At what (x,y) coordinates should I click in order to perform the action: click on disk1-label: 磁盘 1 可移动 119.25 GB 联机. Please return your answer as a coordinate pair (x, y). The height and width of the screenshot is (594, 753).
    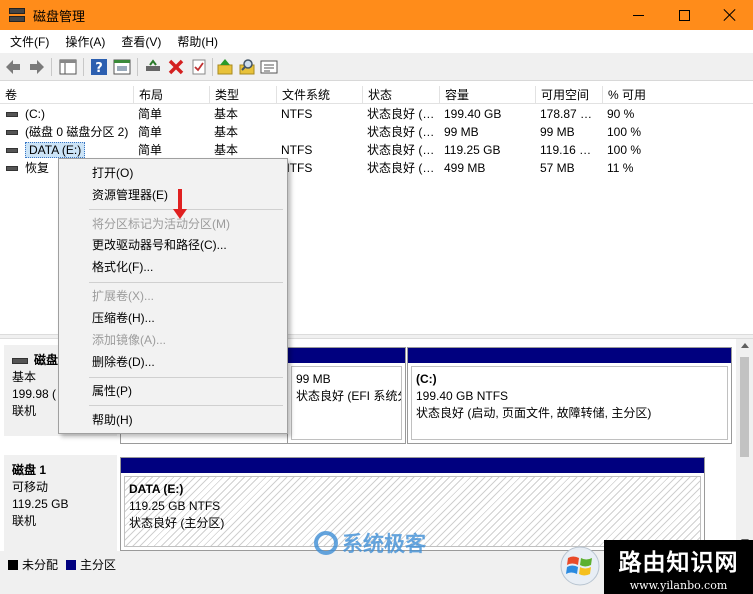
    Looking at the image, I should click on (60, 503).